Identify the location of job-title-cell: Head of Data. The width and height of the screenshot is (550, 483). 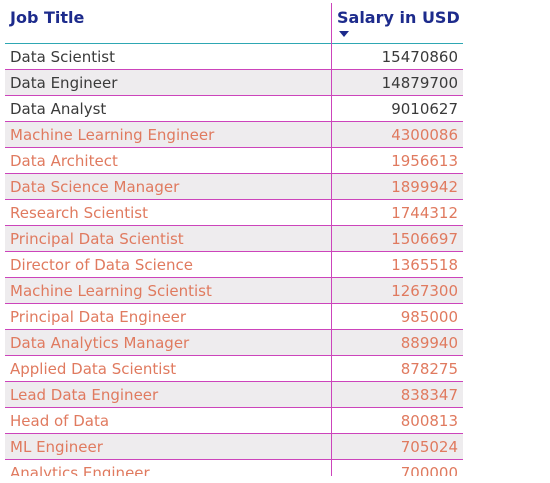
(60, 421).